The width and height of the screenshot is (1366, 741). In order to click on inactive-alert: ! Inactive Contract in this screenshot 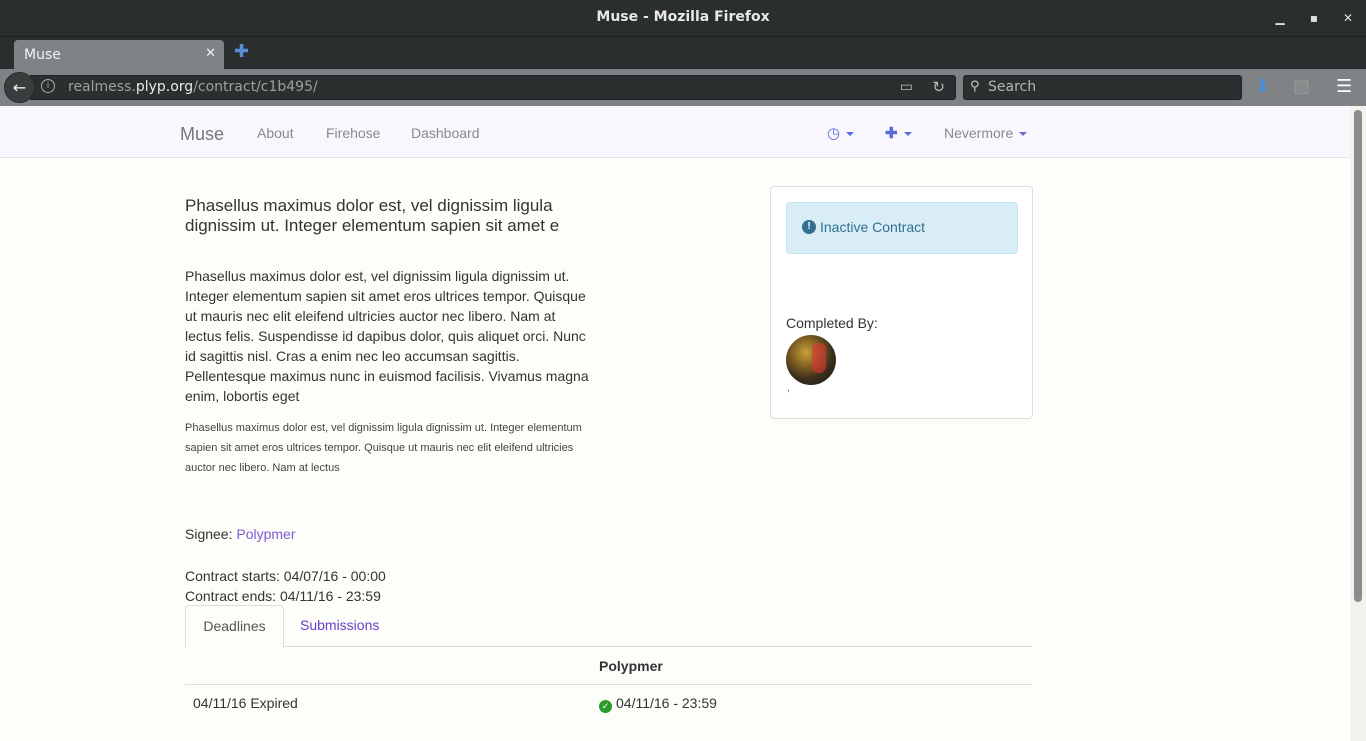, I will do `click(902, 228)`.